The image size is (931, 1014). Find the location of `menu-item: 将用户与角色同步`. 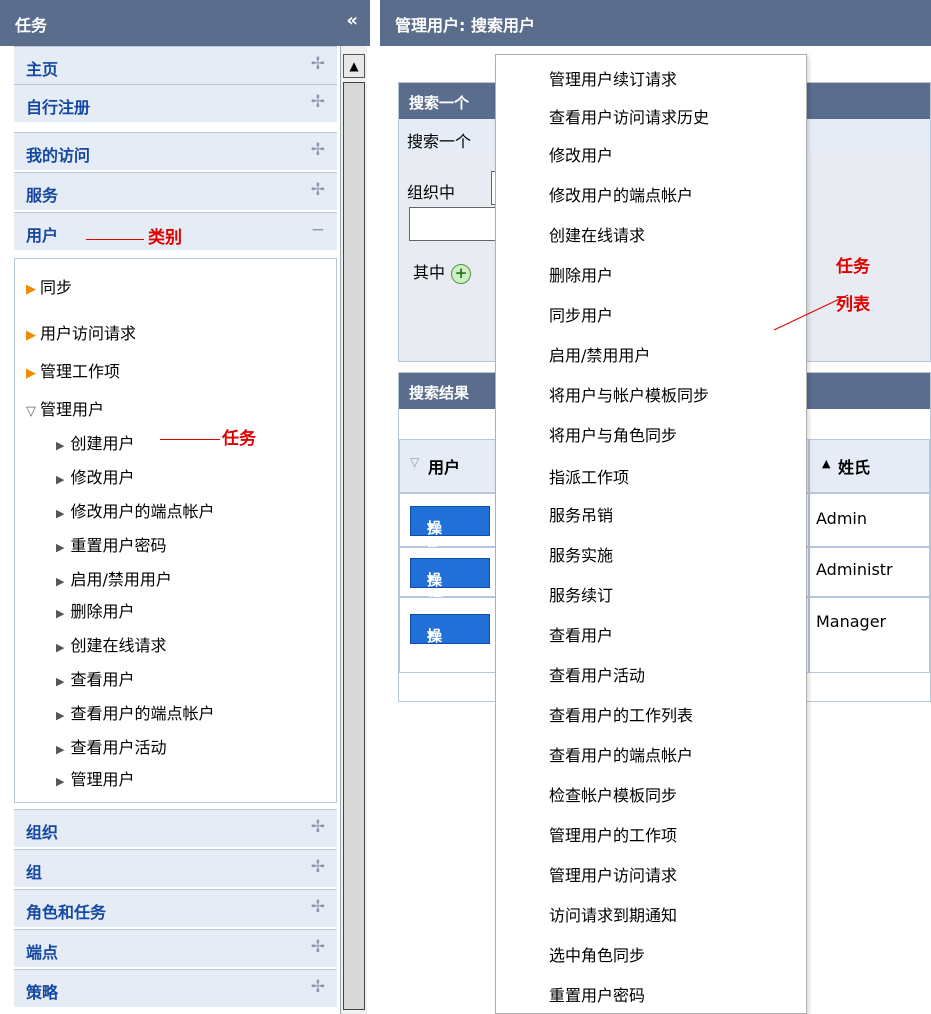

menu-item: 将用户与角色同步 is located at coordinates (613, 434).